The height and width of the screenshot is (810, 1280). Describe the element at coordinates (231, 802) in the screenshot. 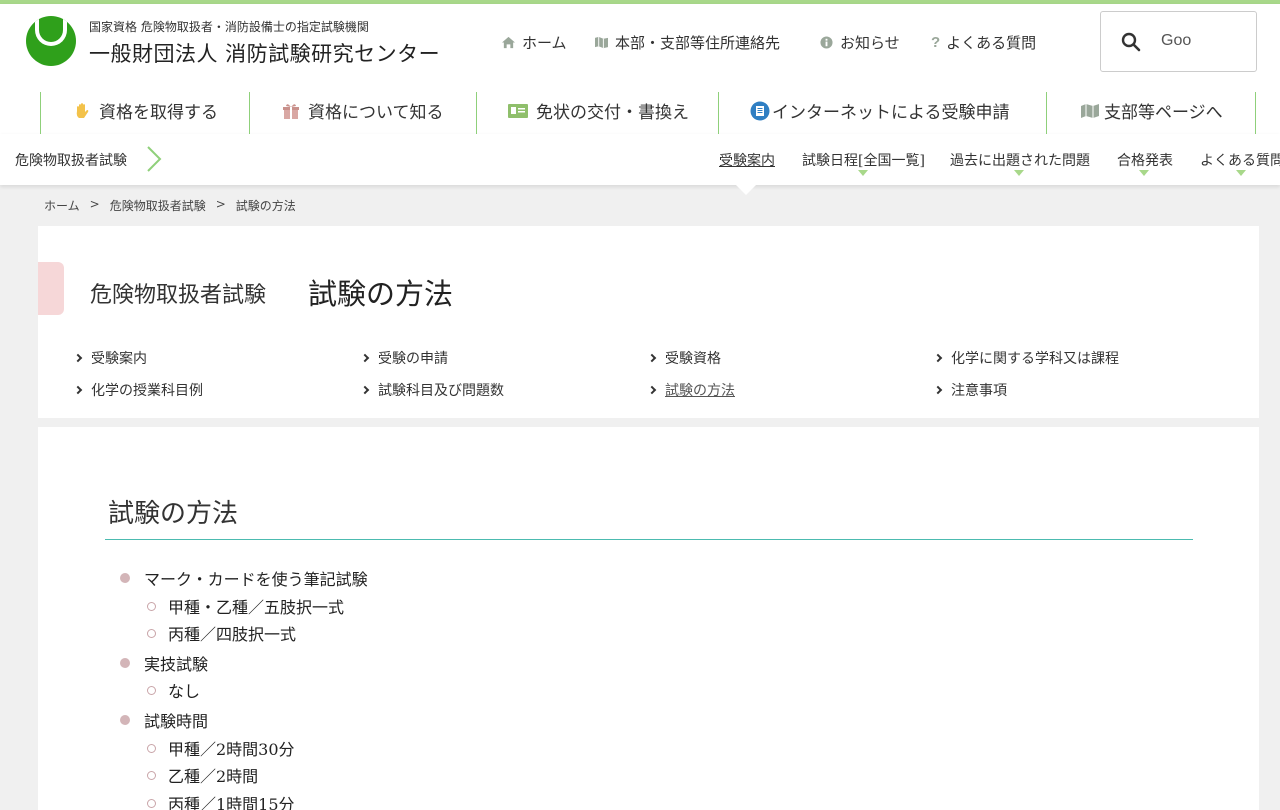

I see `sub-list-item-label: 丙種／1時間15分` at that location.